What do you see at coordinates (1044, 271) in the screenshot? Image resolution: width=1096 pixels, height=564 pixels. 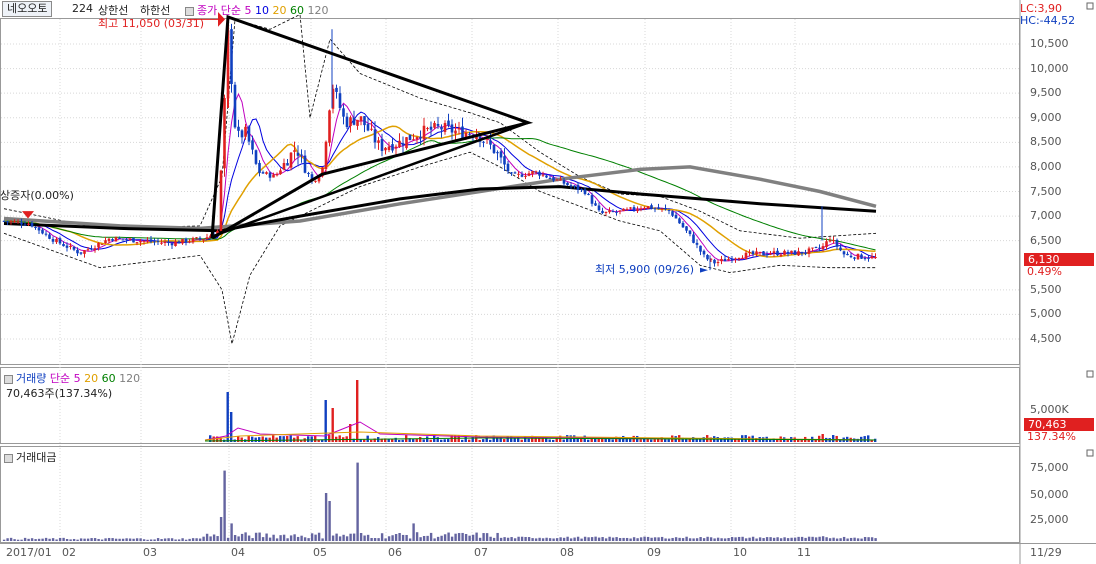 I see `current-change-label: 0.49%` at bounding box center [1044, 271].